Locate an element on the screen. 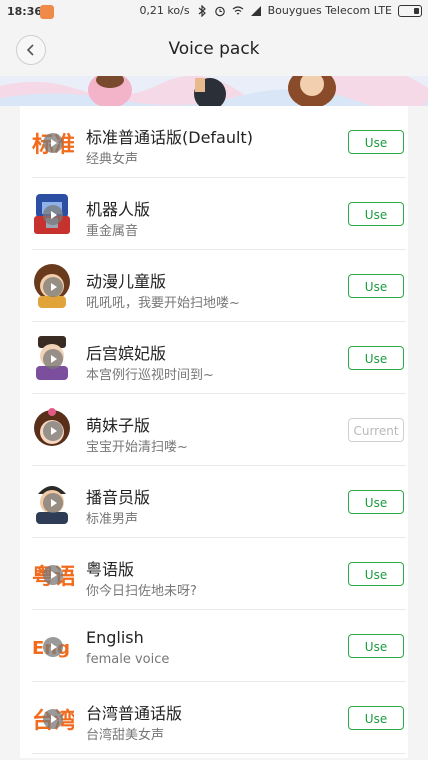 The image size is (428, 760). voice-name: English is located at coordinates (115, 637).